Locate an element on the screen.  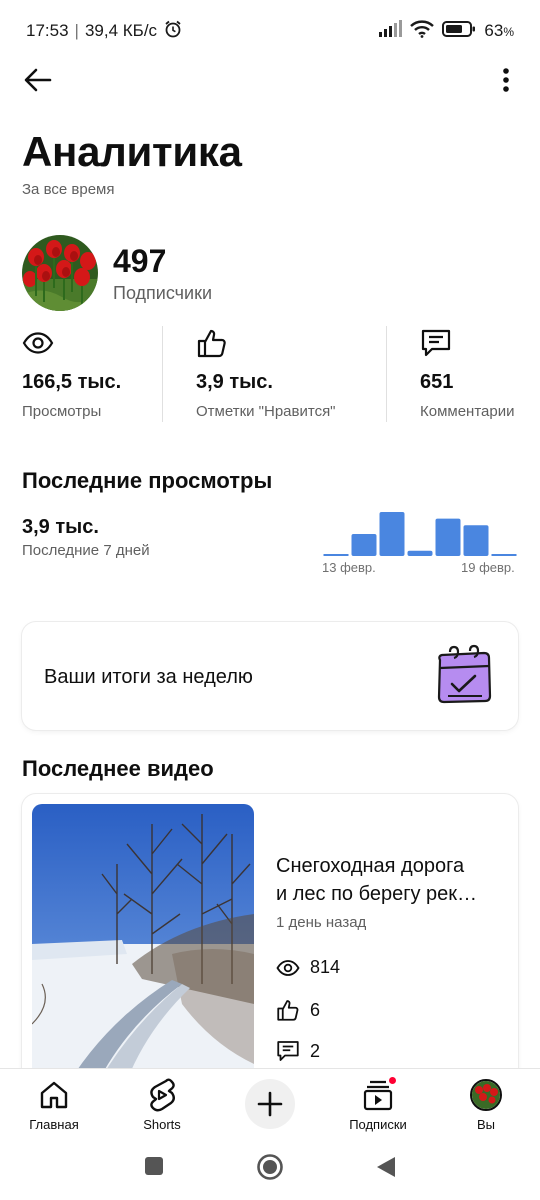
views-label: Просмотры is located at coordinates (62, 411).